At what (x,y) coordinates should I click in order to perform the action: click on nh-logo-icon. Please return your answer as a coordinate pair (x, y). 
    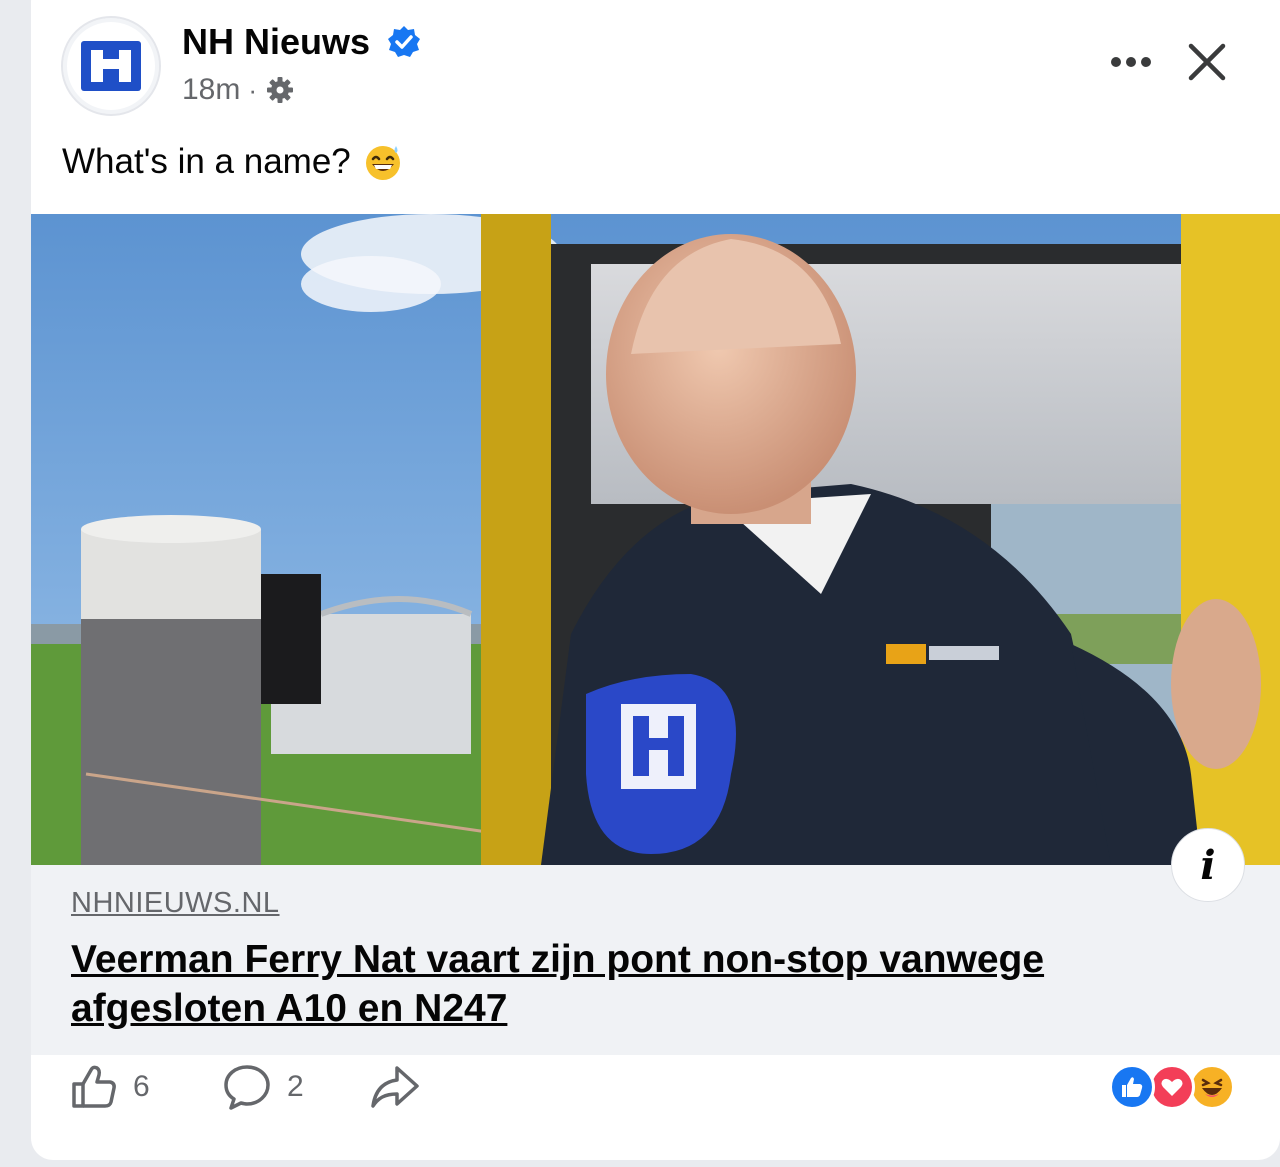
    Looking at the image, I should click on (111, 66).